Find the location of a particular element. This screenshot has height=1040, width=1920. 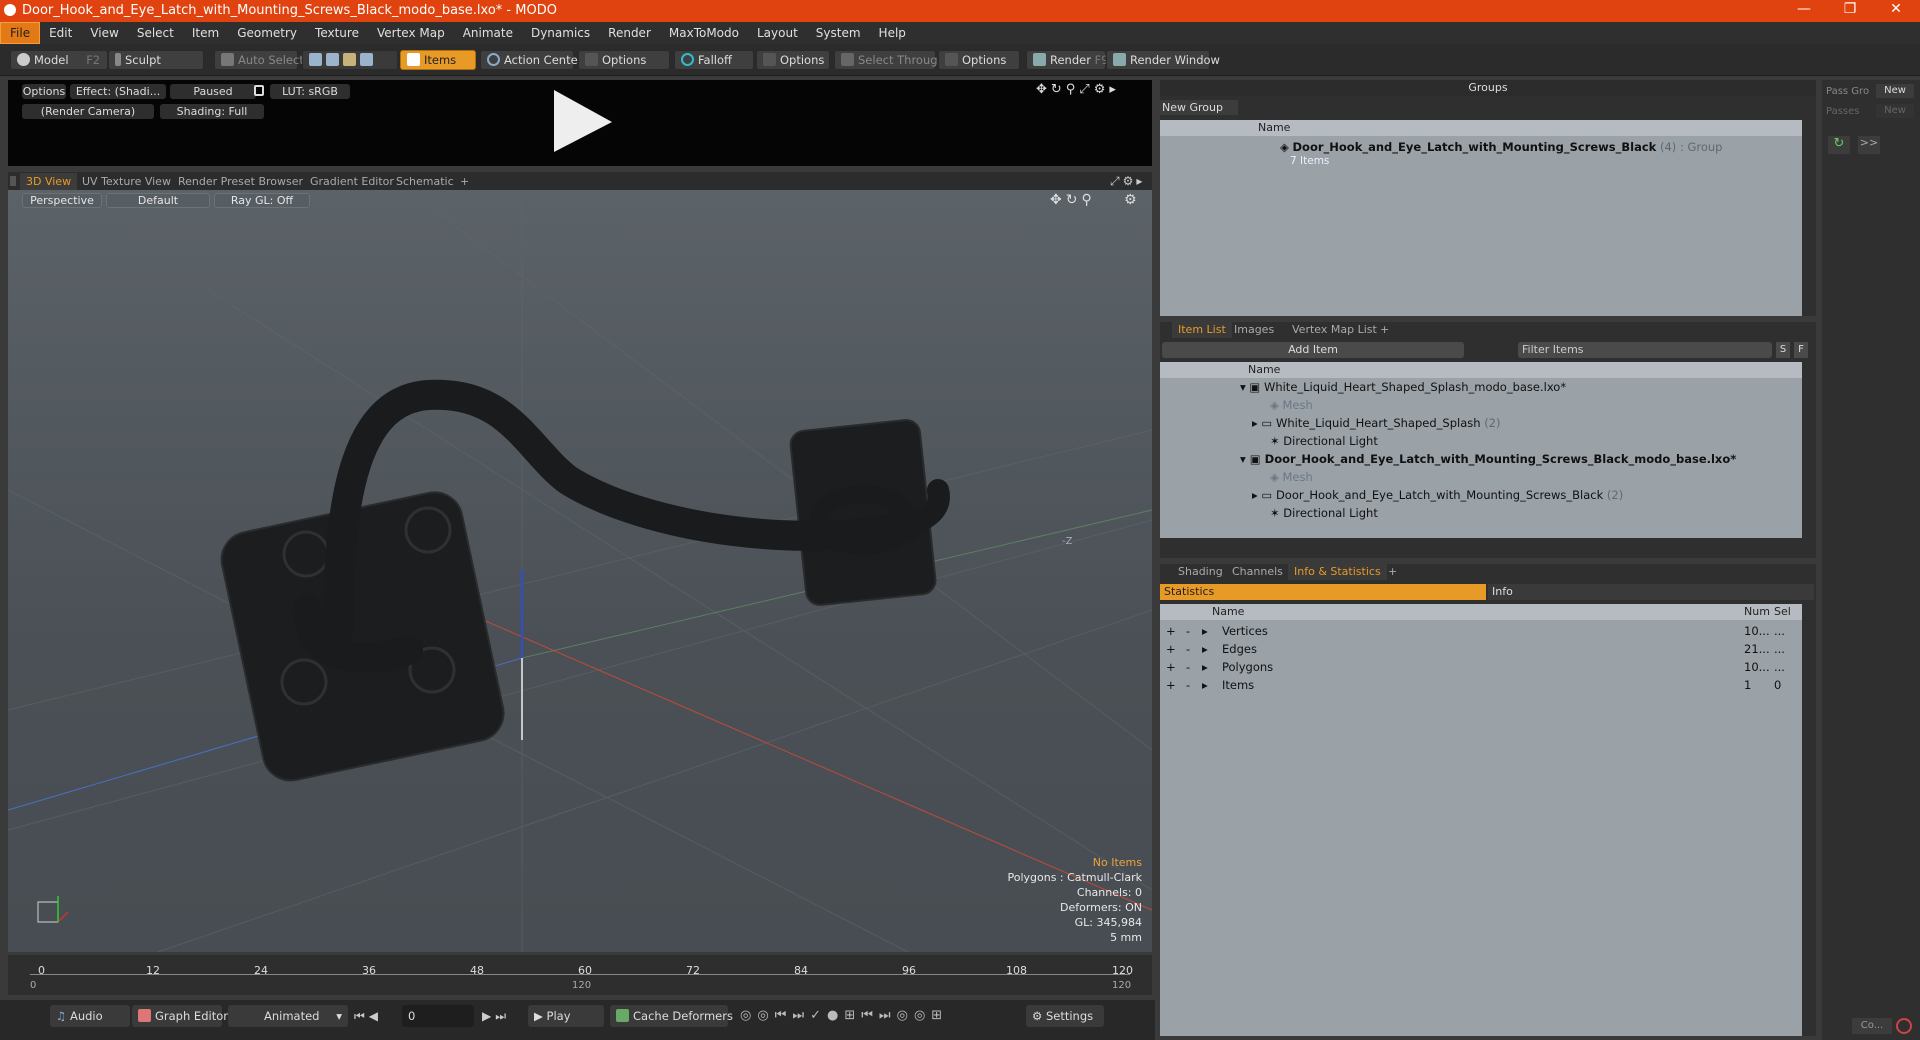

cache-deformers-button: Cache Deformers is located at coordinates (671, 1016).